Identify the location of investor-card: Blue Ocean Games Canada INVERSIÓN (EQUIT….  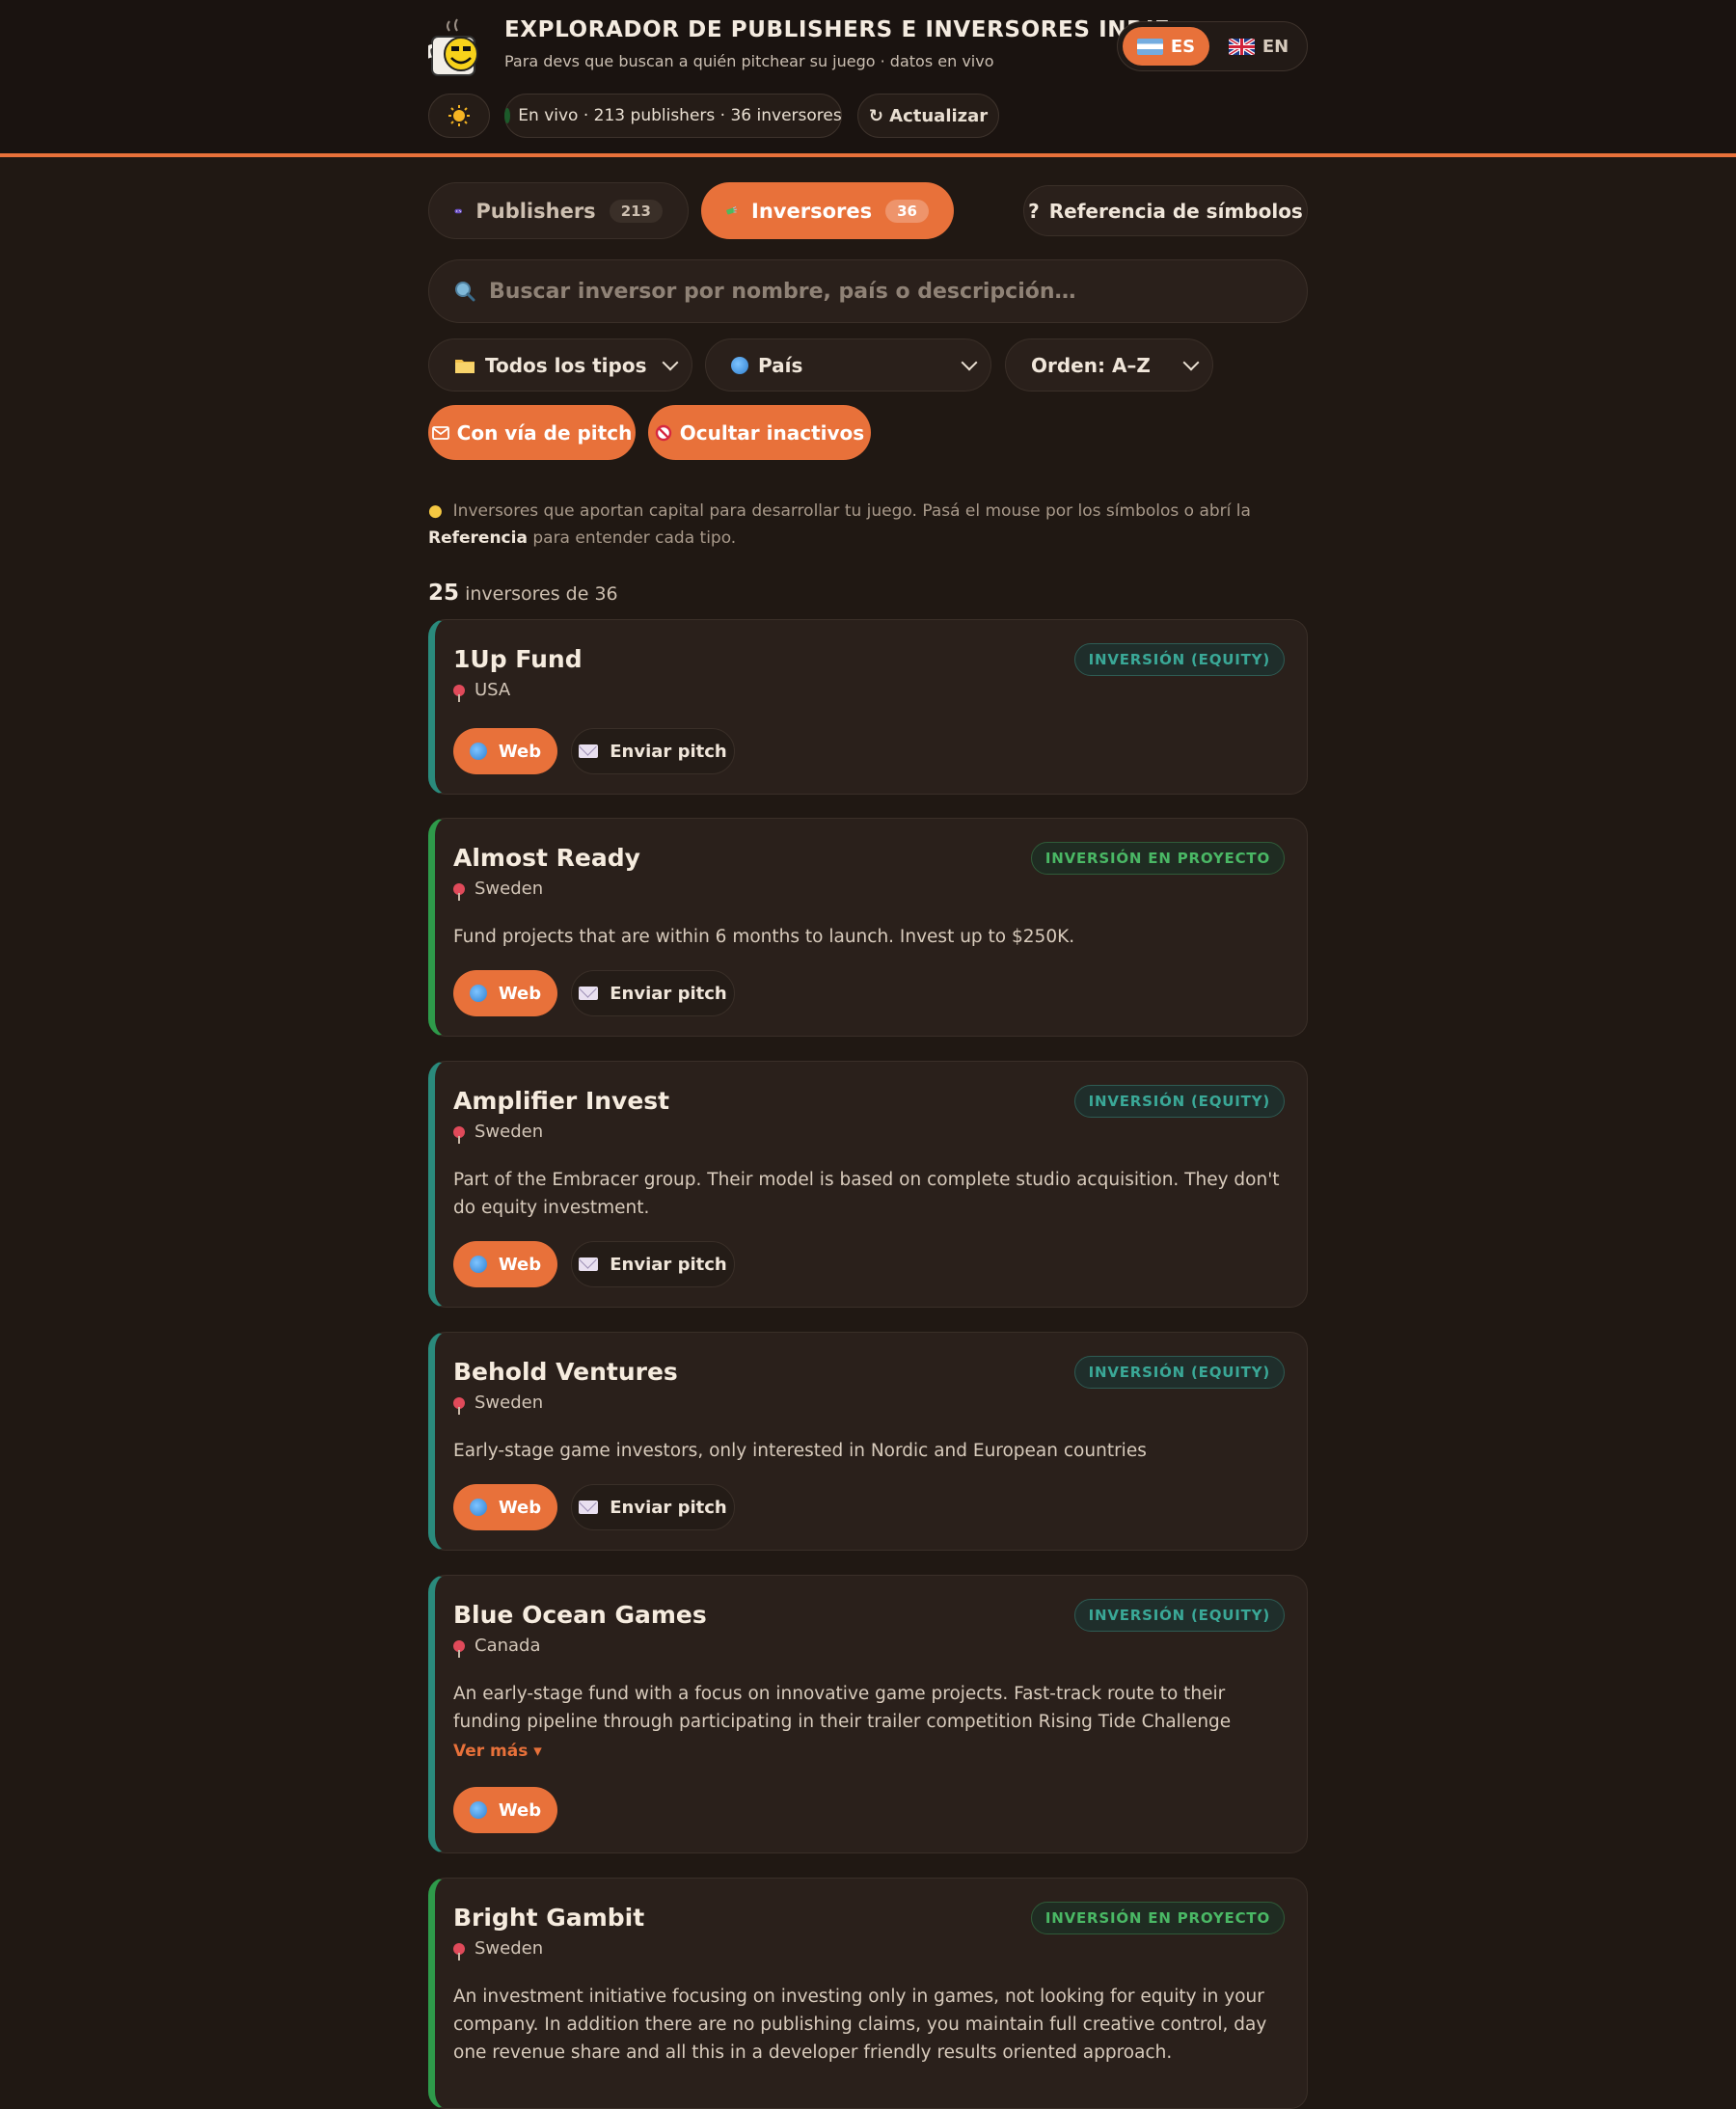
(868, 1714).